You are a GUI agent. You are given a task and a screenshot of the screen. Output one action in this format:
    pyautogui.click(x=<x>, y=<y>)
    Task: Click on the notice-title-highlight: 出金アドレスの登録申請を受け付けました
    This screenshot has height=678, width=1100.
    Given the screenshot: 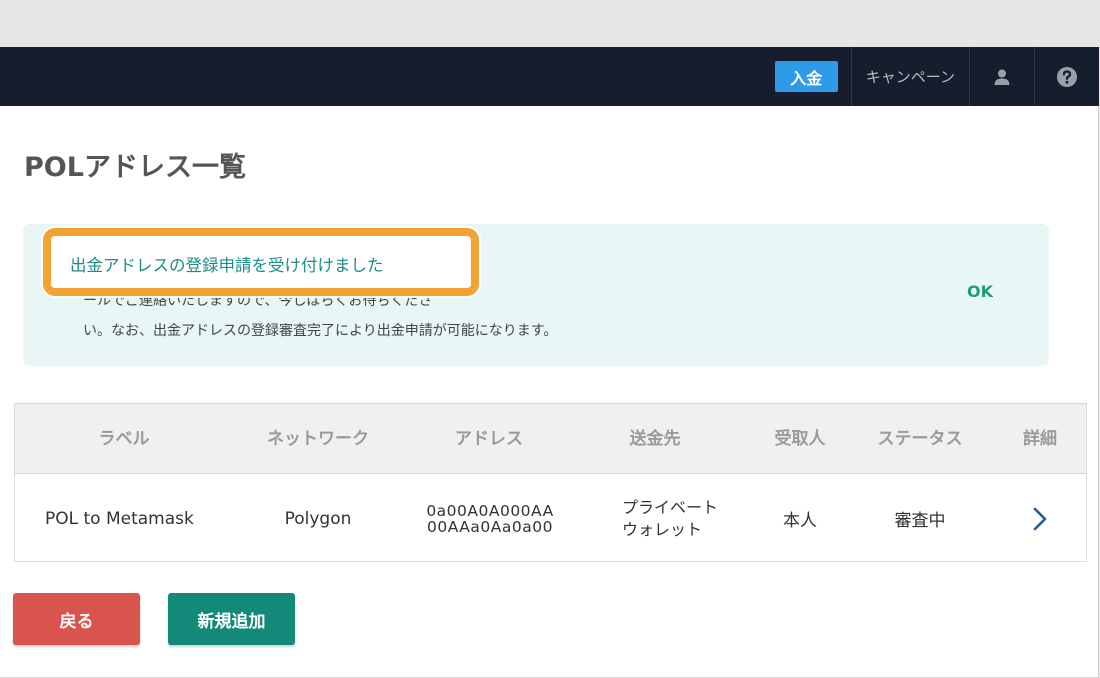 What is the action you would take?
    pyautogui.click(x=261, y=262)
    